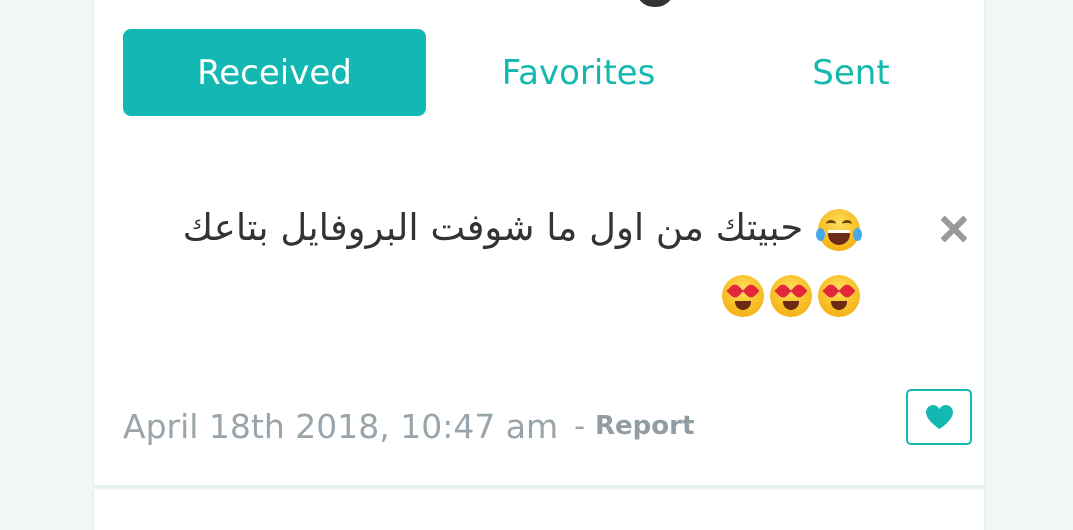 This screenshot has height=530, width=1073. I want to click on tab-sent: Sent, so click(851, 72).